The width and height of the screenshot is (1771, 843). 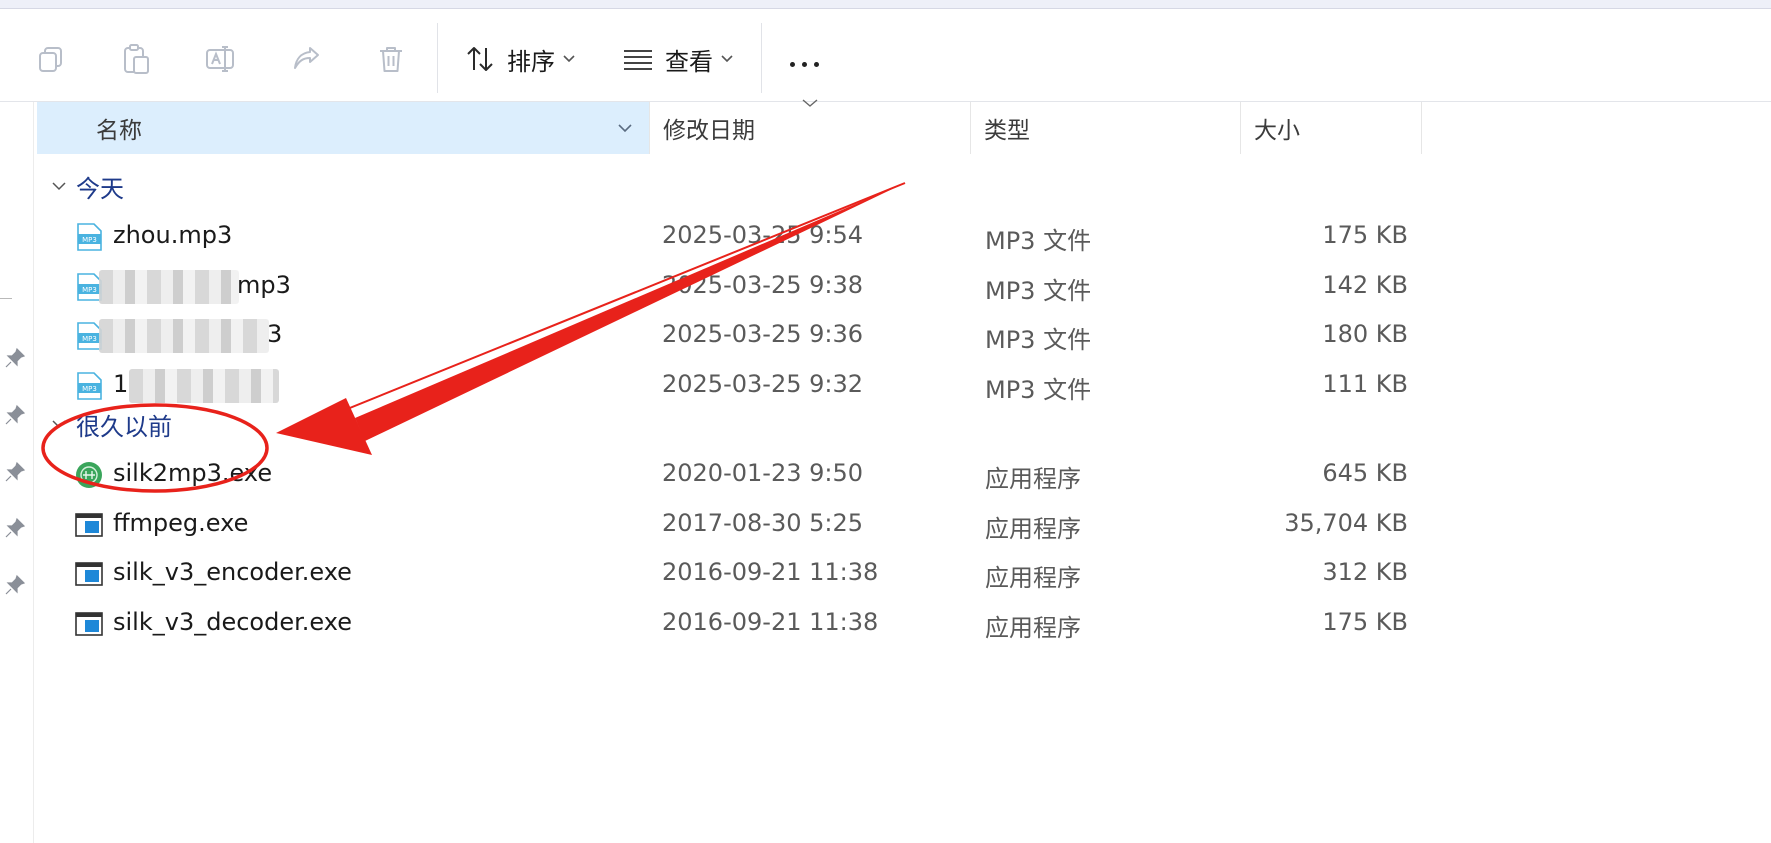 I want to click on file-name: ffmpeg.exe, so click(x=181, y=523).